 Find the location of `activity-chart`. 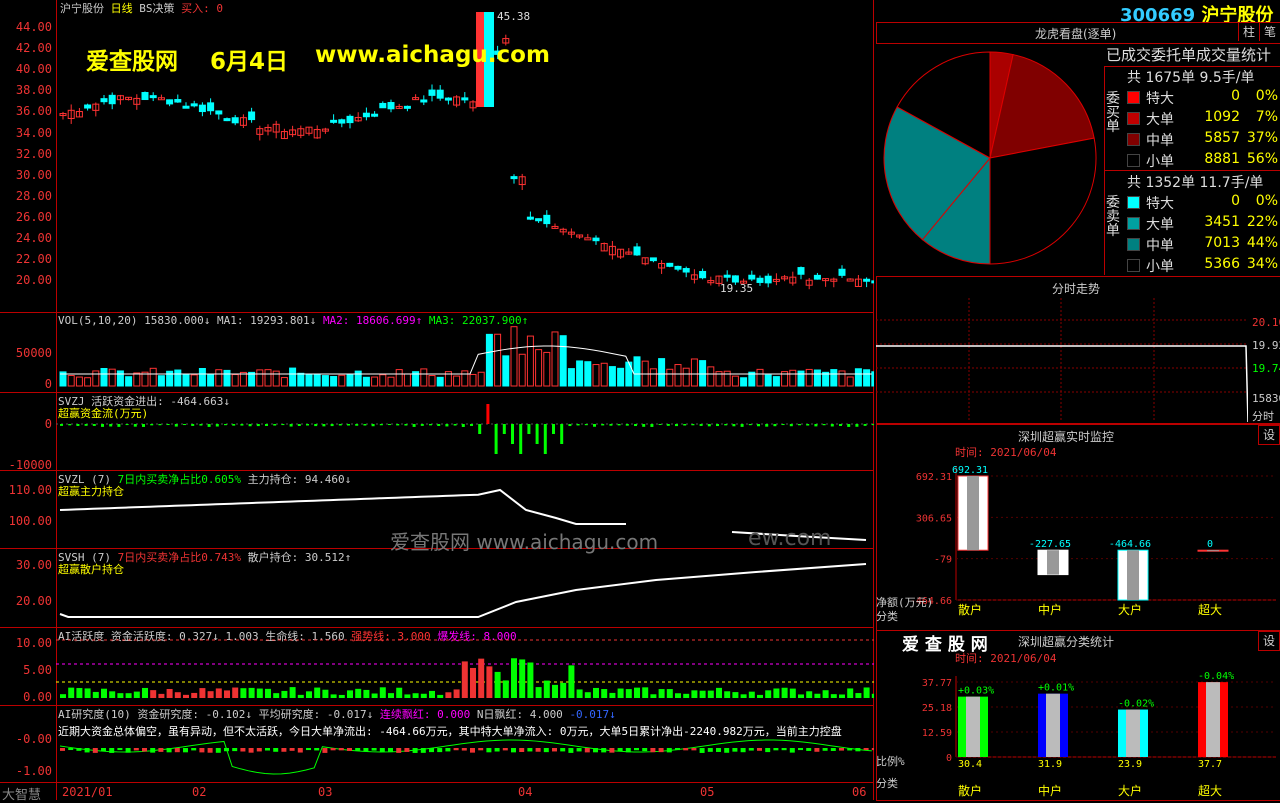

activity-chart is located at coordinates (465, 666).